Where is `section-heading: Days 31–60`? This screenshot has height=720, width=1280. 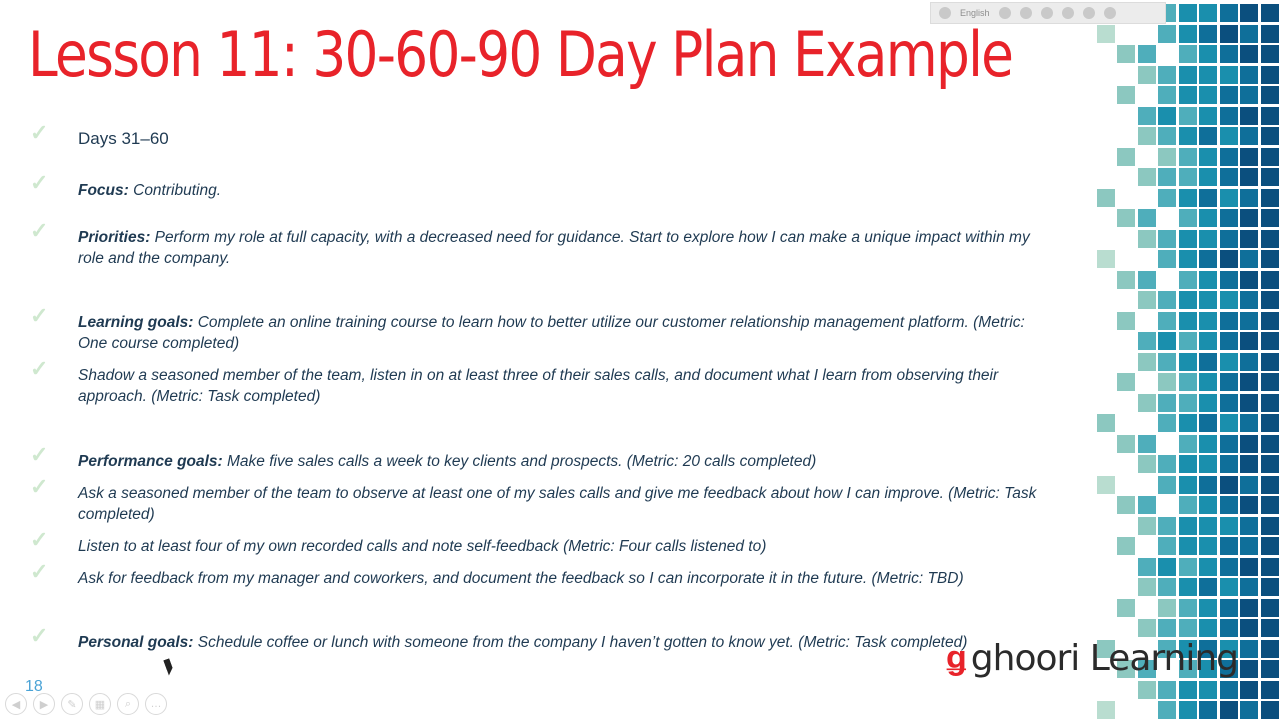 section-heading: Days 31–60 is located at coordinates (123, 138).